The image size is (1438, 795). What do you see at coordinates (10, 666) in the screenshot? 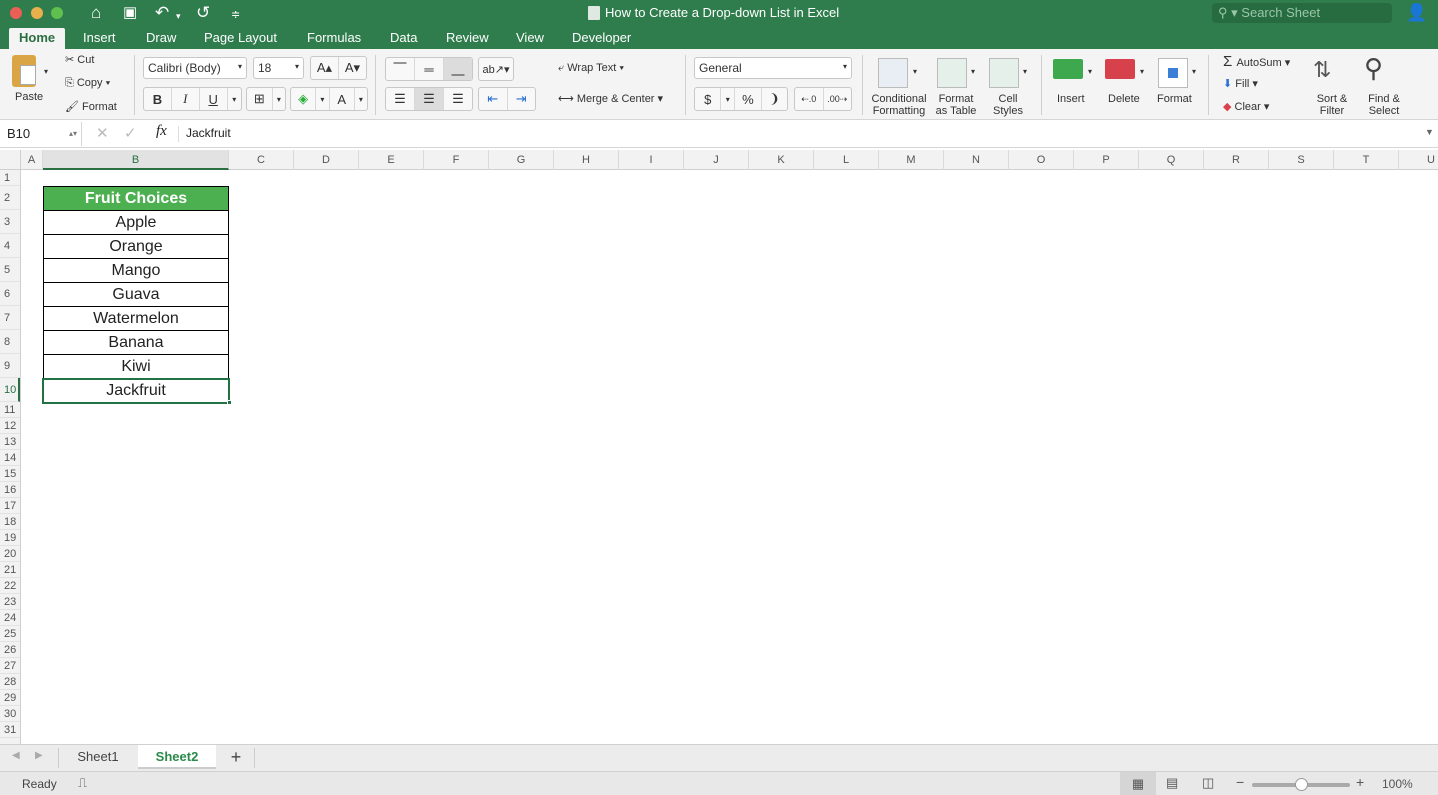
I see `row-header-27: 27` at bounding box center [10, 666].